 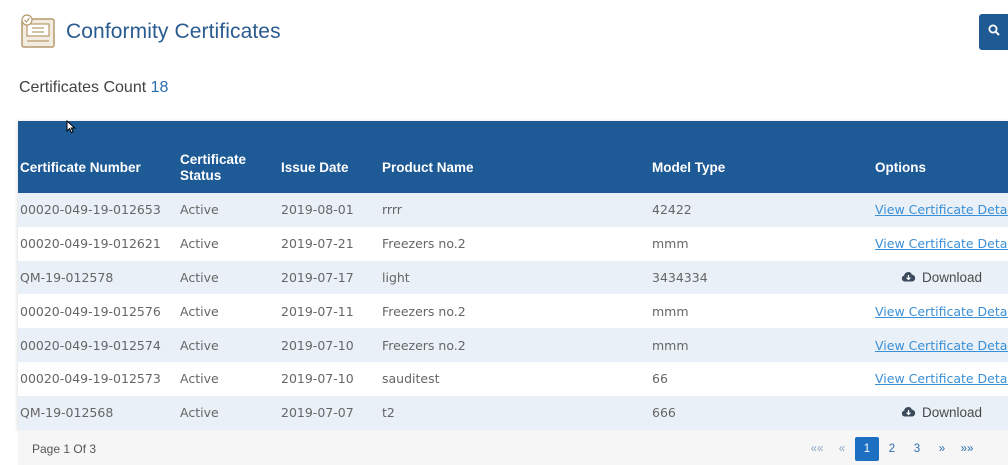 I want to click on cell-product-name: rrrr, so click(x=392, y=210).